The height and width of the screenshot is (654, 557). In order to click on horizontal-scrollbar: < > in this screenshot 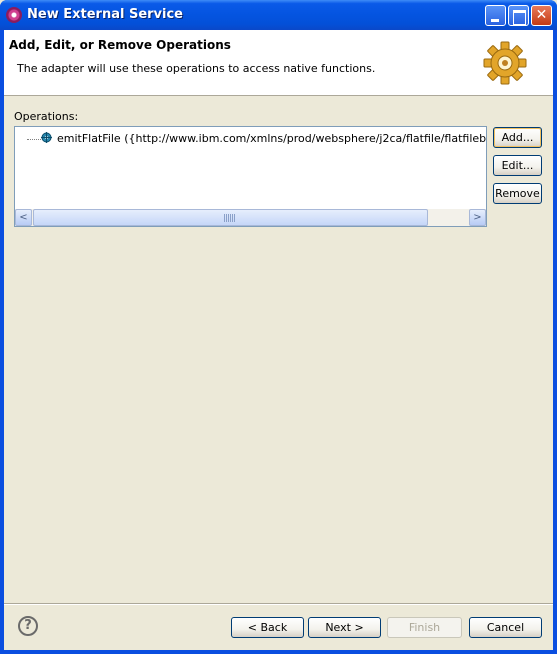, I will do `click(250, 217)`.